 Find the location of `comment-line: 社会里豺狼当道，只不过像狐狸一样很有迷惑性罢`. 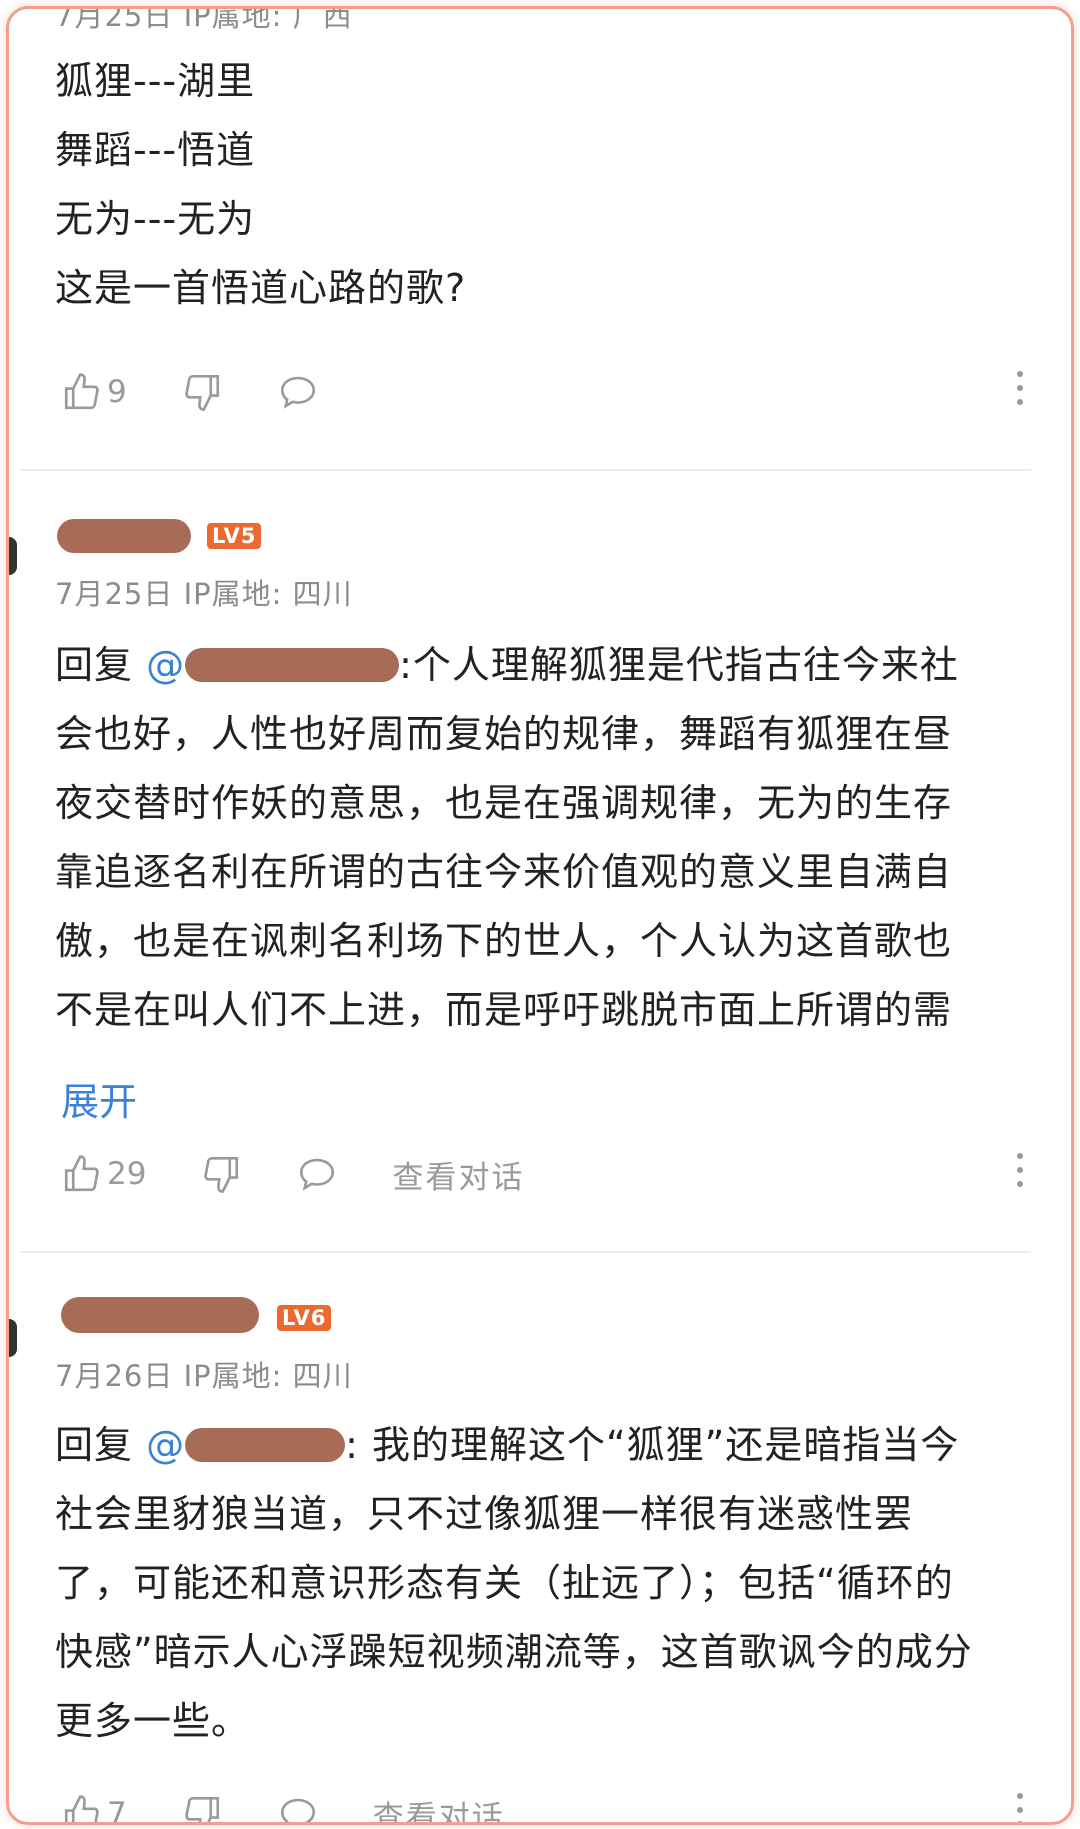

comment-line: 社会里豺狼当道，只不过像狐狸一样很有迷惑性罢 is located at coordinates (484, 1514).